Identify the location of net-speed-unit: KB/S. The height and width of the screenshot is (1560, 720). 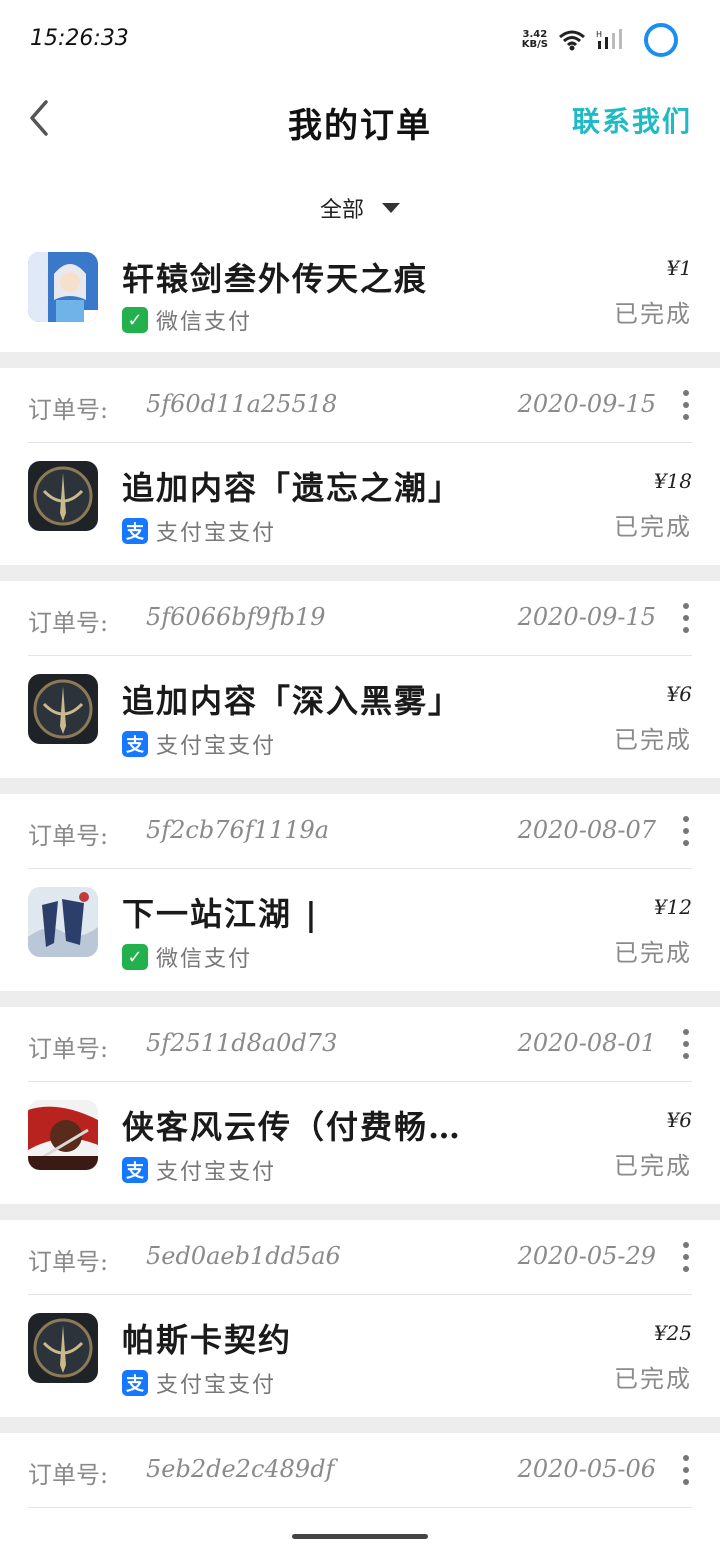
(534, 44).